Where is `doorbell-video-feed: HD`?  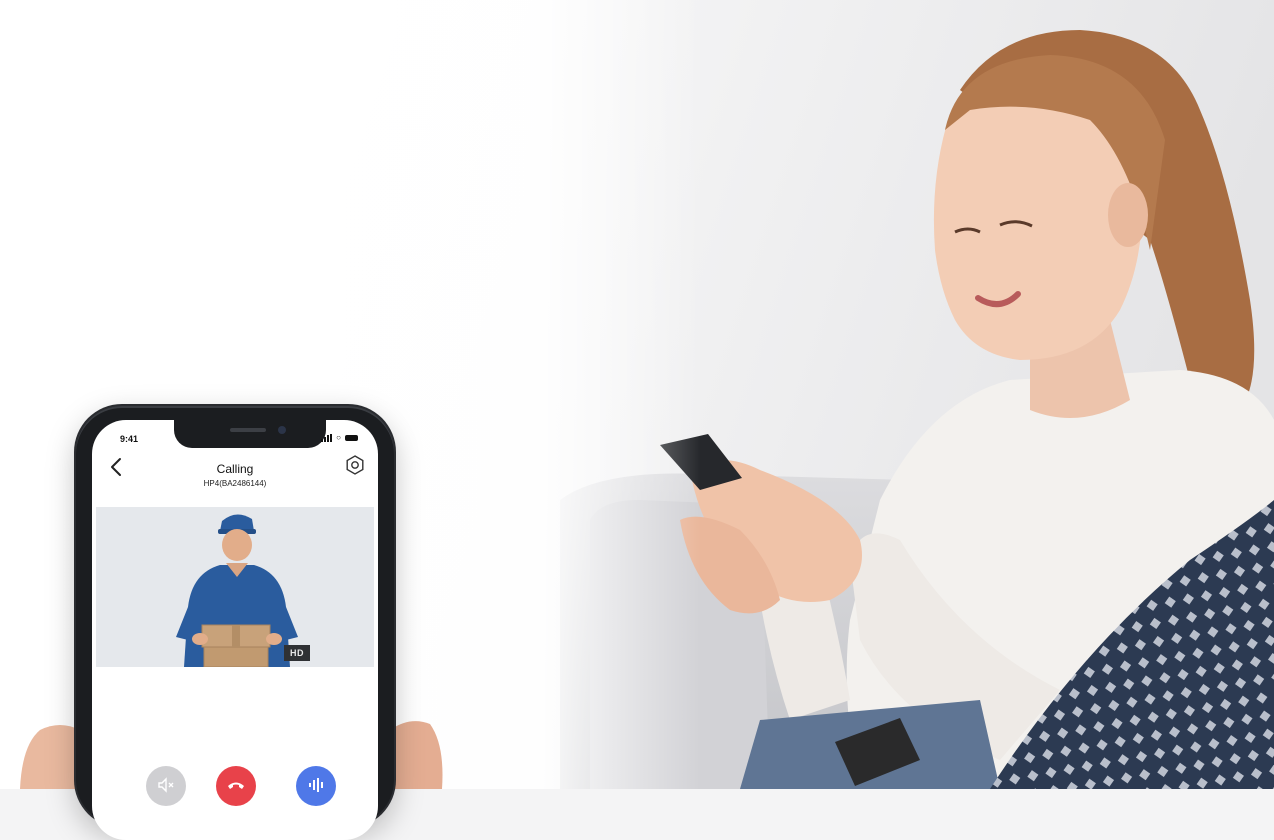 doorbell-video-feed: HD is located at coordinates (235, 587).